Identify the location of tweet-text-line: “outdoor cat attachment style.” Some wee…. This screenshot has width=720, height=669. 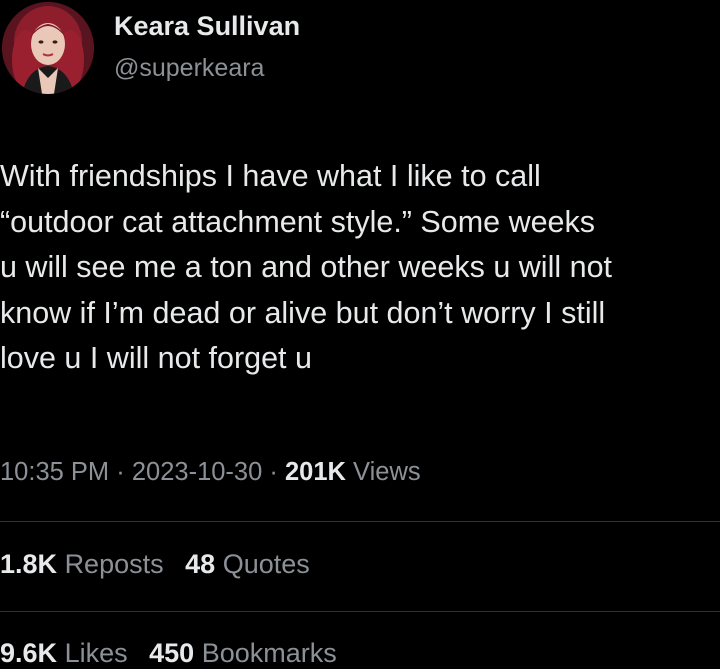
(298, 221).